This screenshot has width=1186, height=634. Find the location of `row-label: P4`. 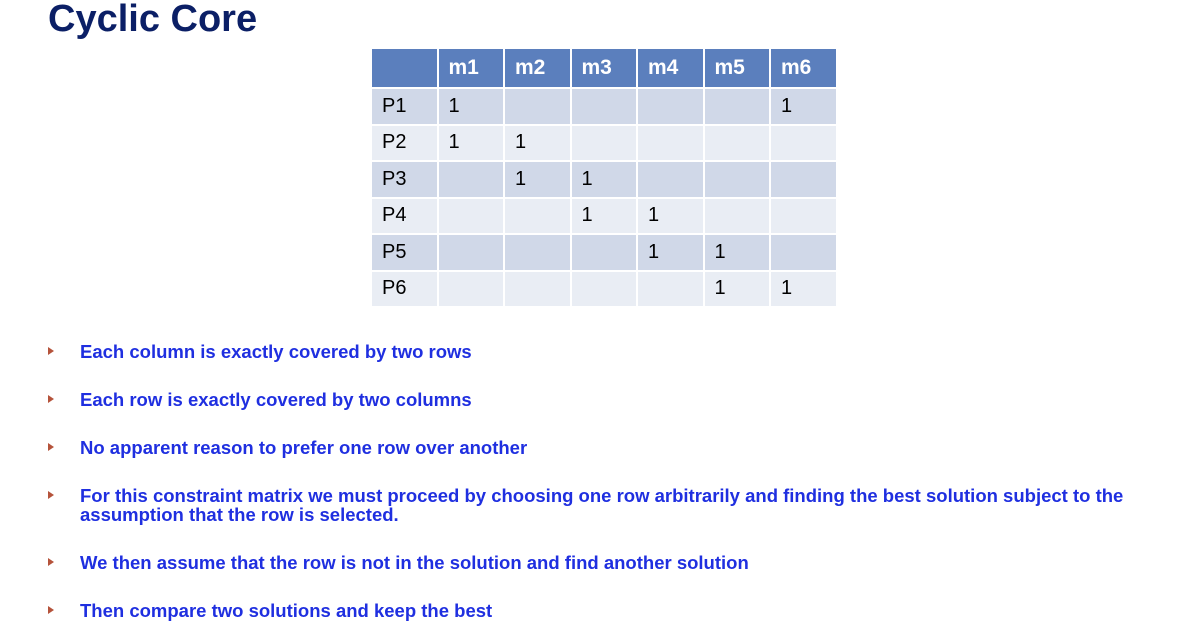

row-label: P4 is located at coordinates (404, 215).